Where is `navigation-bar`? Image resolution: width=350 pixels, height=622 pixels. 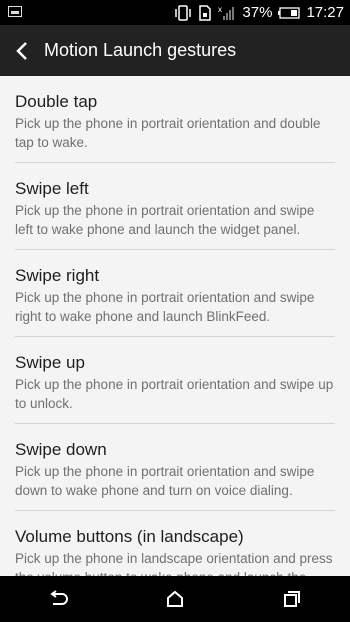 navigation-bar is located at coordinates (175, 599).